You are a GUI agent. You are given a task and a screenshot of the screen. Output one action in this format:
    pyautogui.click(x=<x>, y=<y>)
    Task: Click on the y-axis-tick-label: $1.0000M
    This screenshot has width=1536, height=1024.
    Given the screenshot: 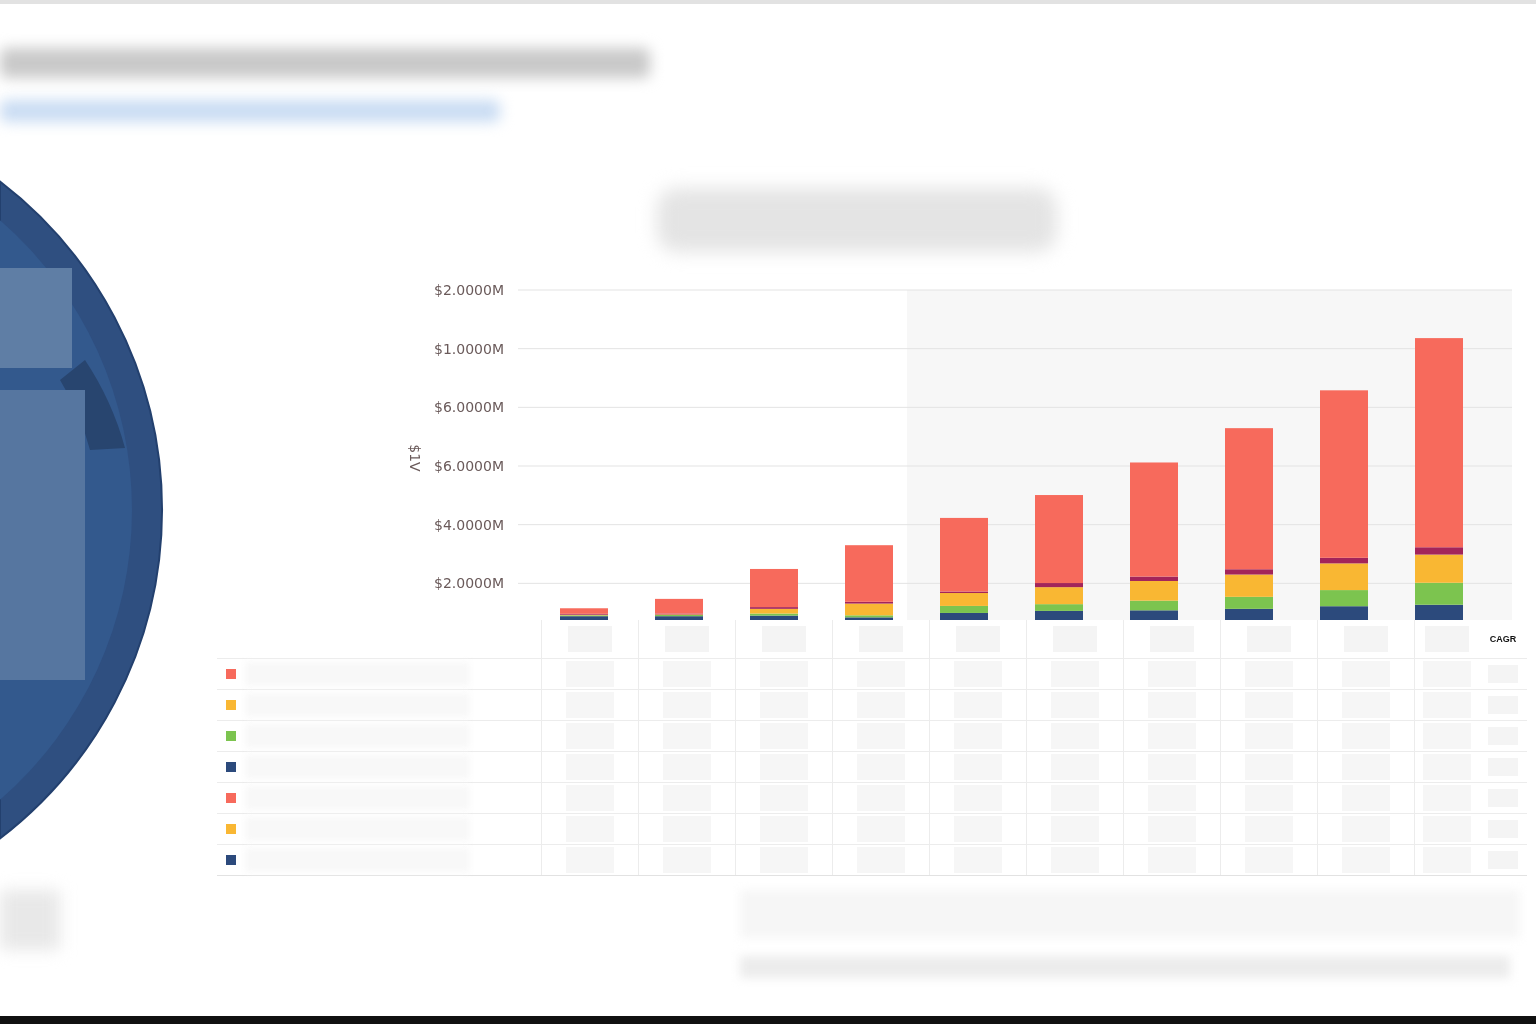 What is the action you would take?
    pyautogui.click(x=469, y=348)
    